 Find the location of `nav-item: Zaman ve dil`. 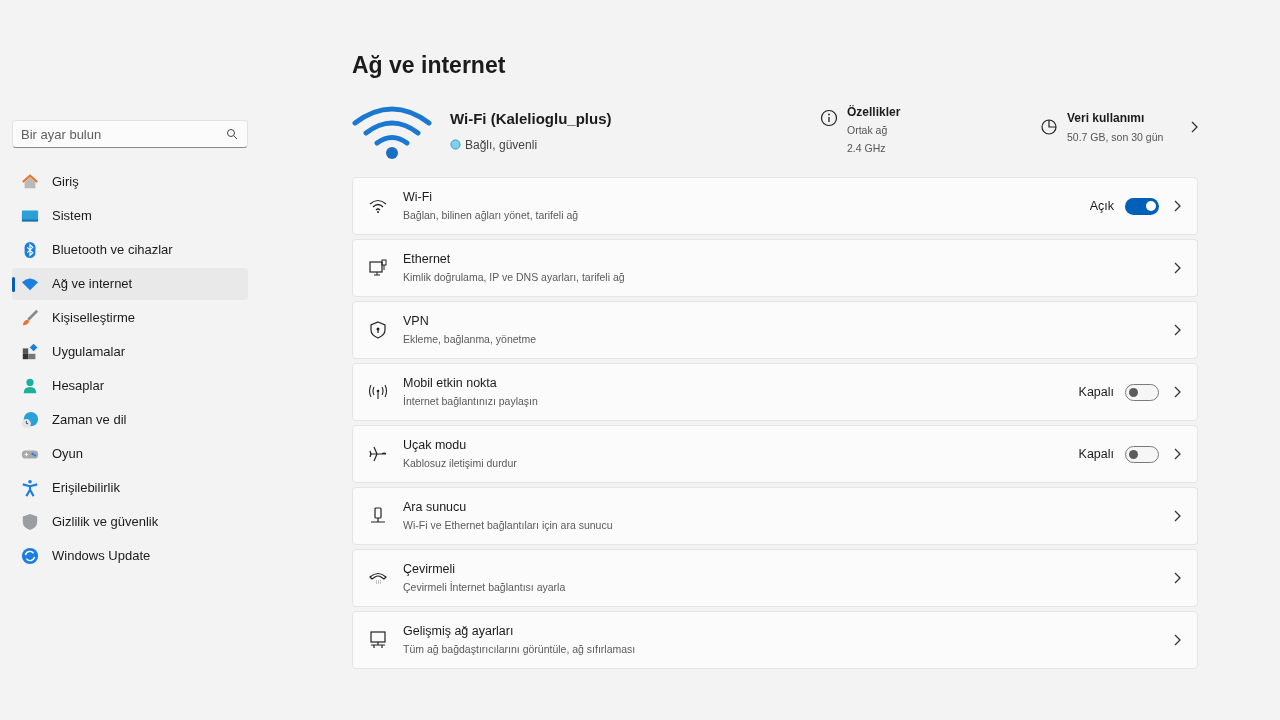

nav-item: Zaman ve dil is located at coordinates (130, 420).